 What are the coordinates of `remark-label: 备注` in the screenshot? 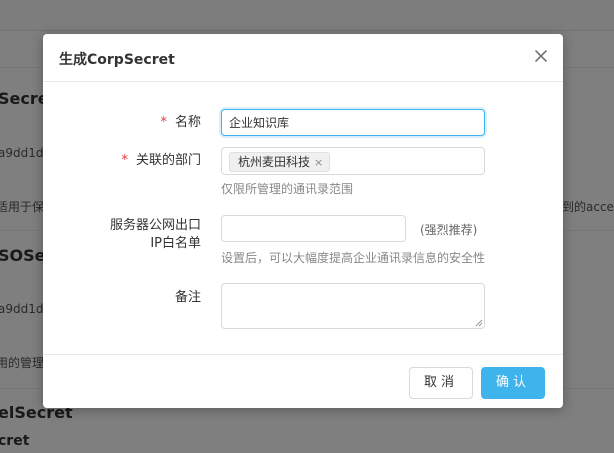 It's located at (187, 297).